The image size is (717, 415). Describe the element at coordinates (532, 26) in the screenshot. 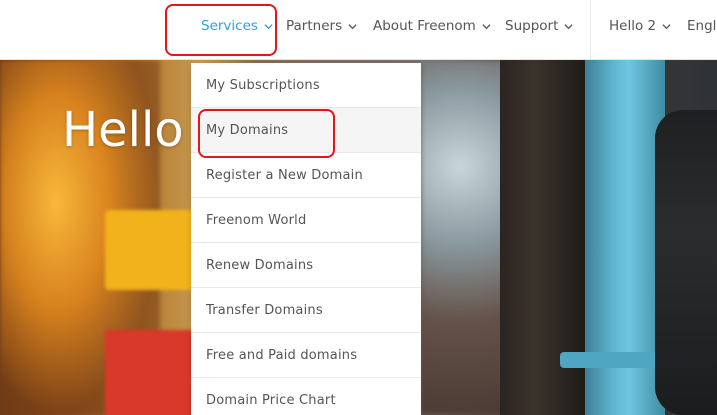

I see `nav-support-label: Support` at that location.